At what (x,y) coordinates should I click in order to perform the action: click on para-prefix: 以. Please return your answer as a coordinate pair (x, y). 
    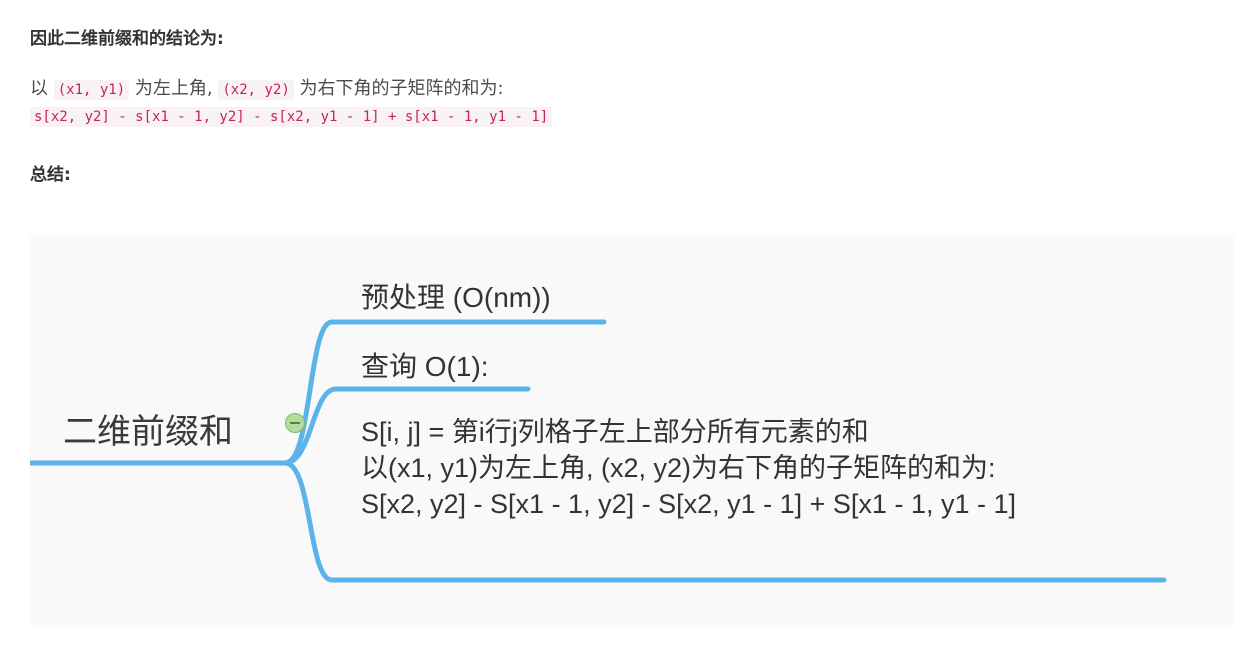
    Looking at the image, I should click on (42, 88).